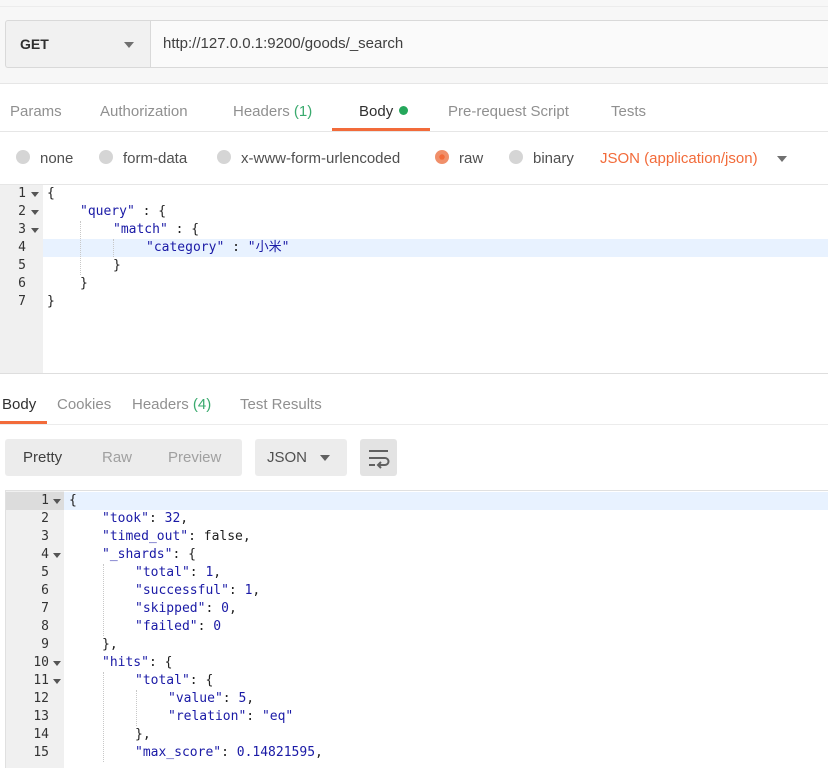 The image size is (828, 768). Describe the element at coordinates (198, 590) in the screenshot. I see `code-line: "successful": 1,` at that location.